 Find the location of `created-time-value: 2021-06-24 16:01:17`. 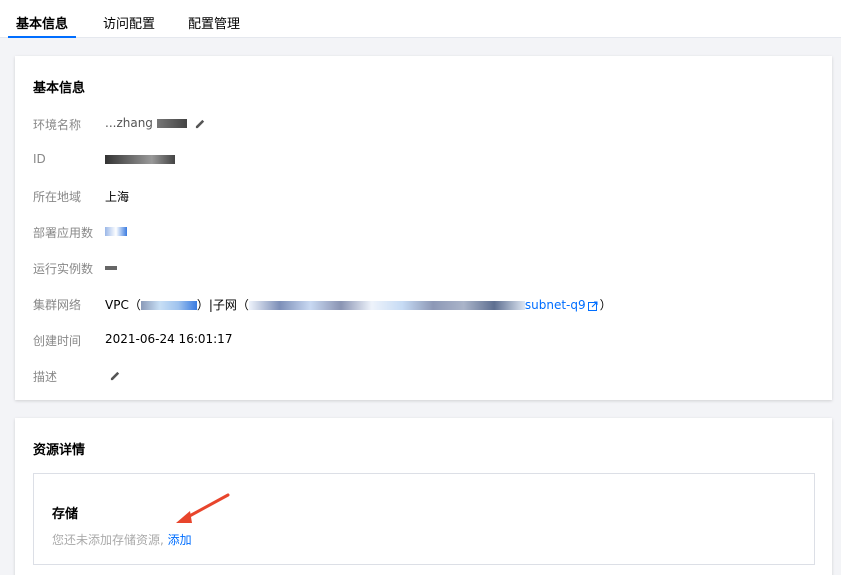

created-time-value: 2021-06-24 16:01:17 is located at coordinates (169, 339).